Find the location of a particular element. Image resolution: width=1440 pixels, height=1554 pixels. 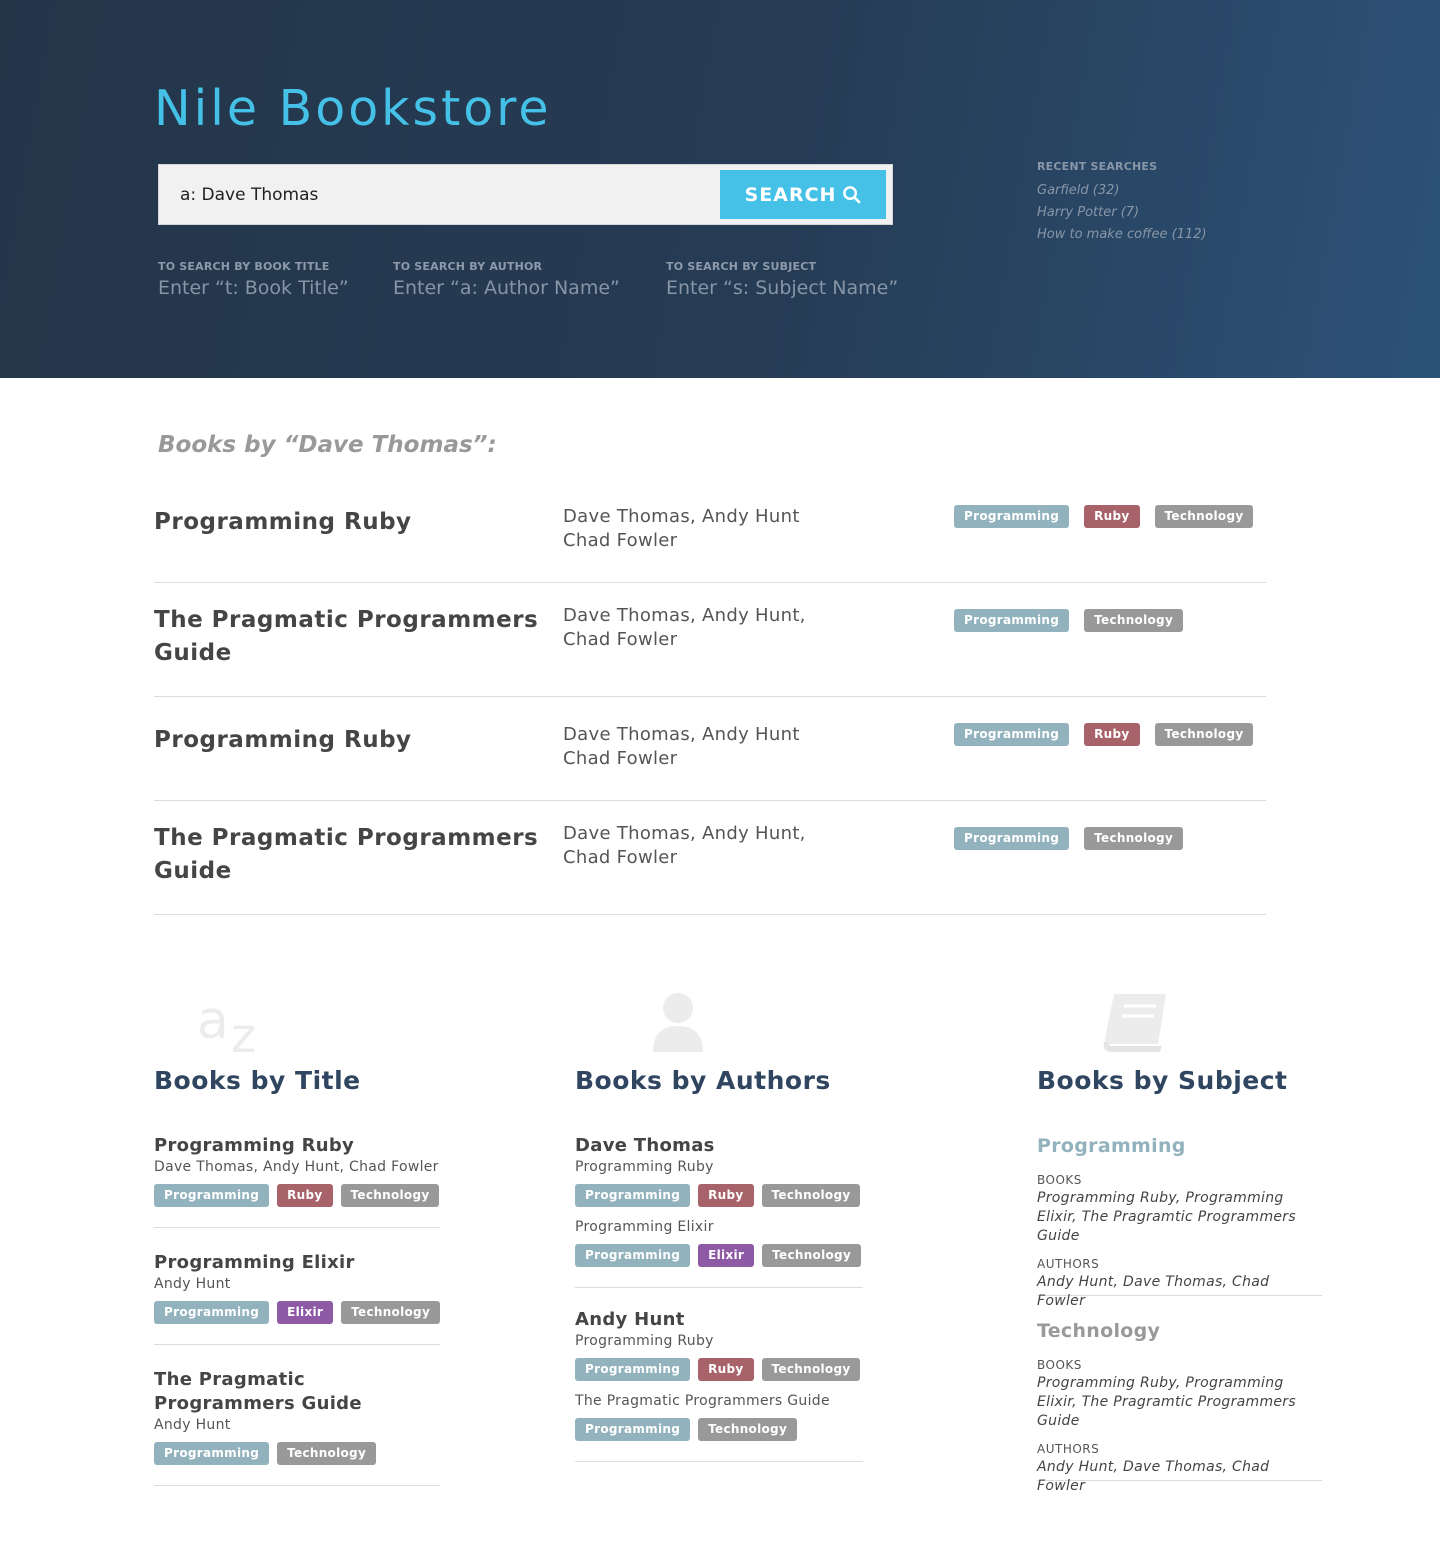

books-by-subject-heading: Books by Subject is located at coordinates (1162, 1080).